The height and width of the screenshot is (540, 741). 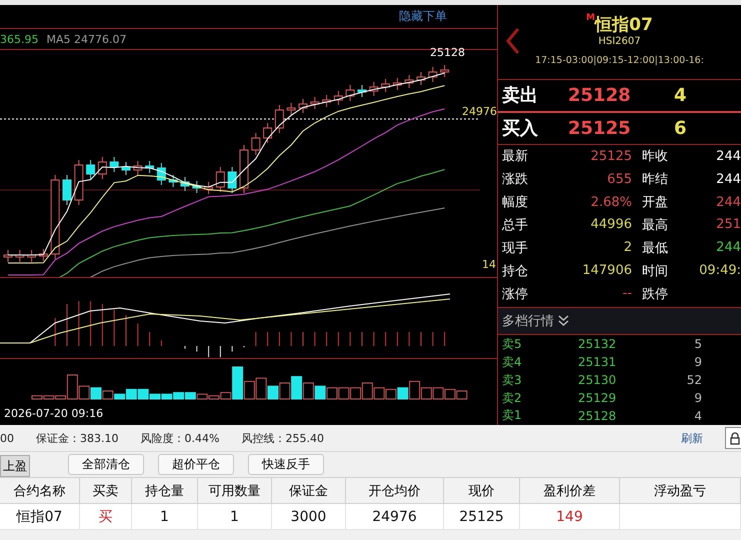 What do you see at coordinates (591, 18) in the screenshot?
I see `market-label: M` at bounding box center [591, 18].